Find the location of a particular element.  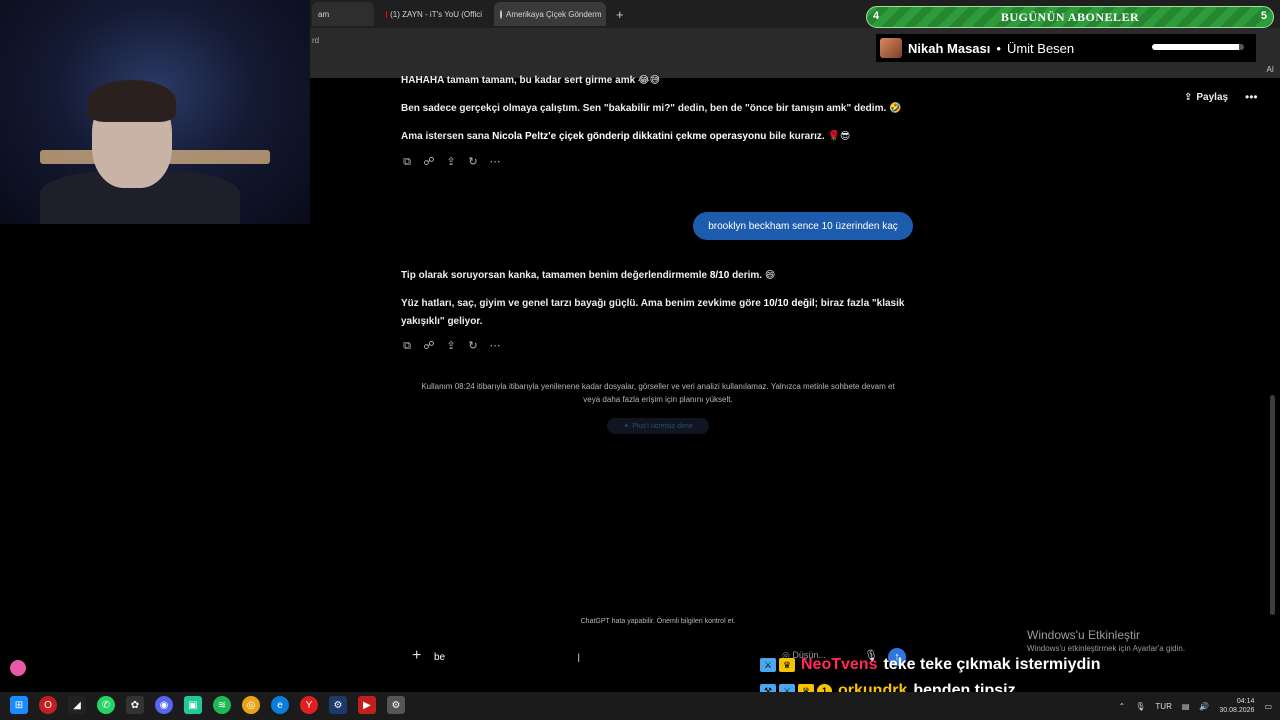

webcam-overlay is located at coordinates (155, 112).